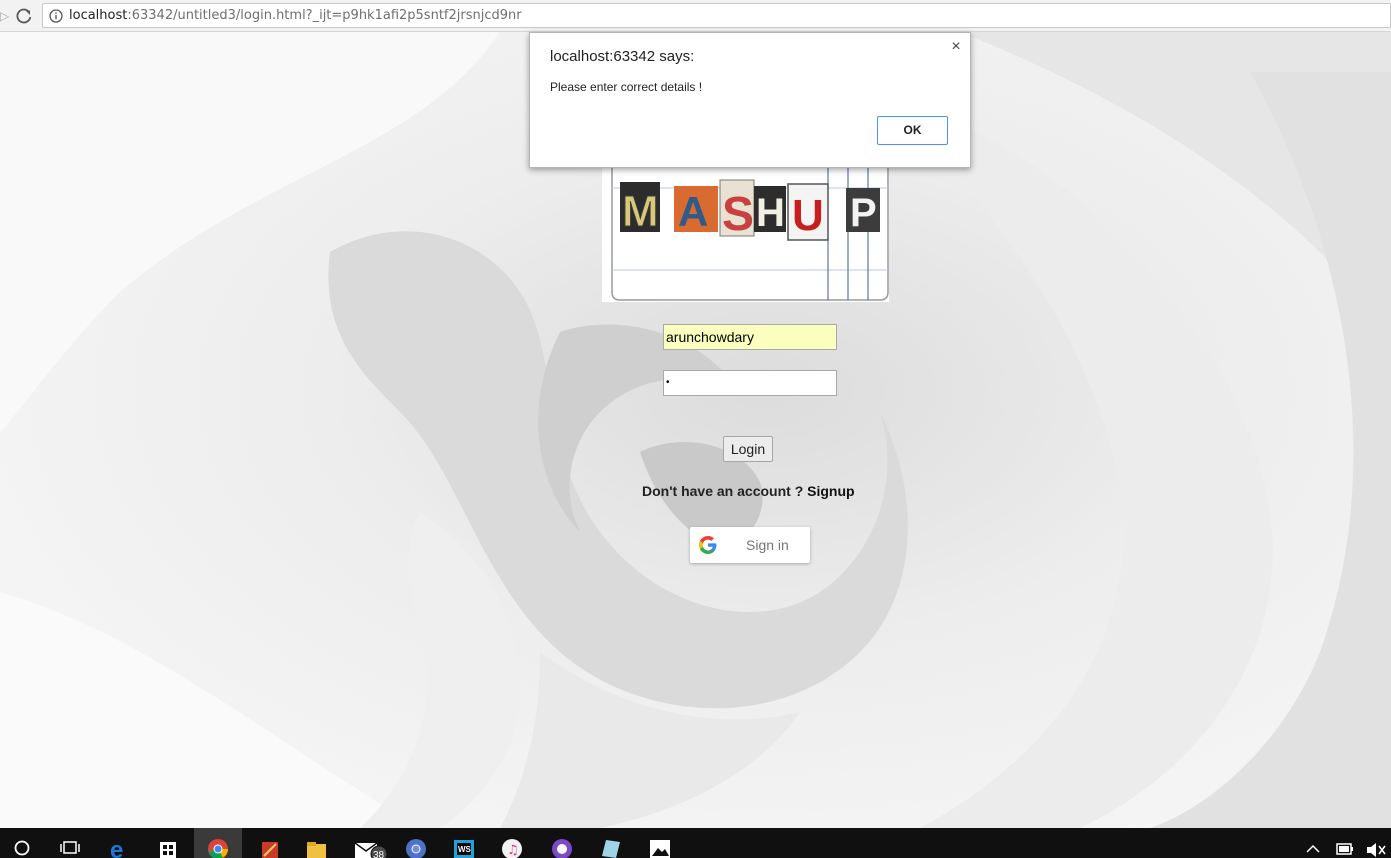 This screenshot has height=858, width=1391. Describe the element at coordinates (316, 843) in the screenshot. I see `file-explorer-icon` at that location.